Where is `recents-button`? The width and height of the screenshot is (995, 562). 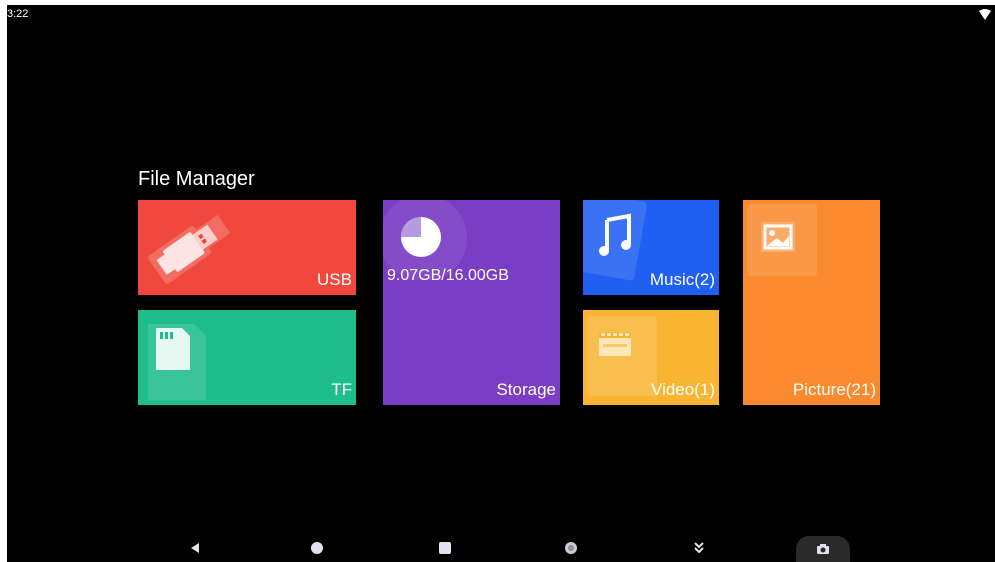 recents-button is located at coordinates (445, 548).